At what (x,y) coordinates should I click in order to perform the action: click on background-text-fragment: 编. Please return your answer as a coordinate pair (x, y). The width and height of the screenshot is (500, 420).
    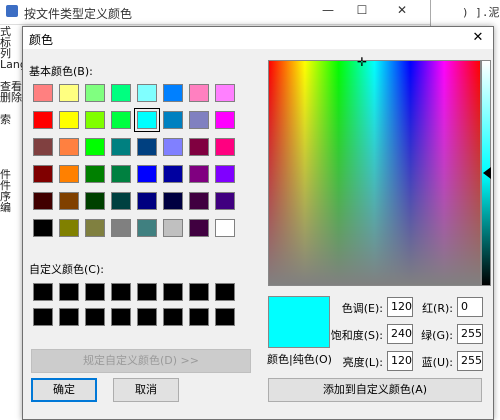
    Looking at the image, I should click on (5, 207).